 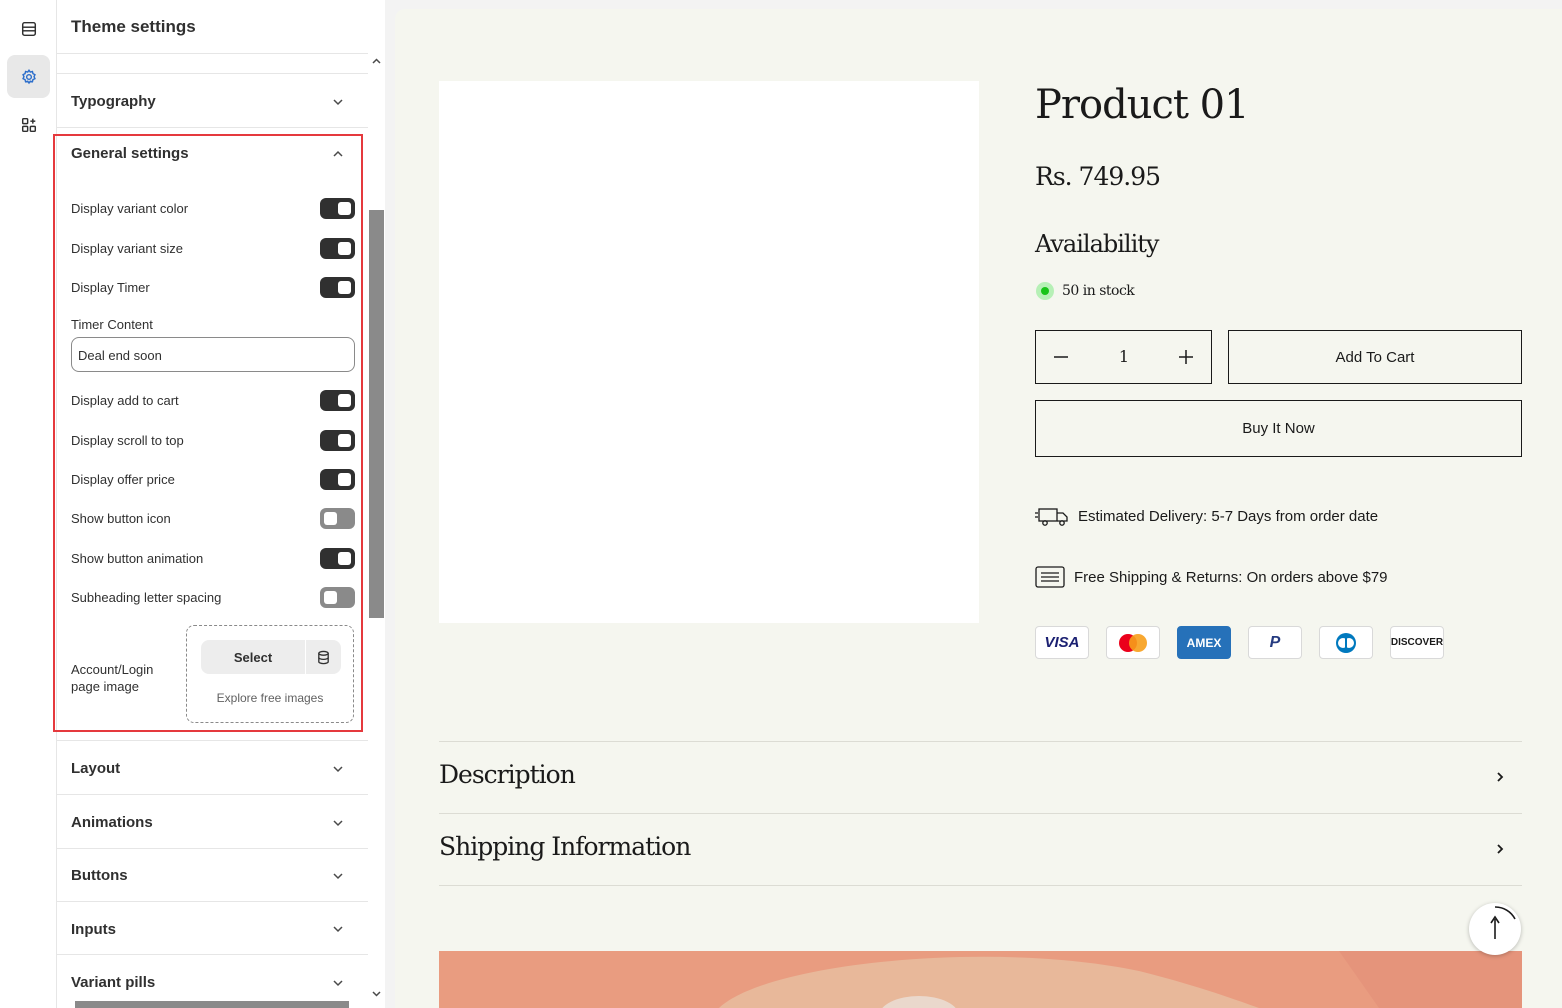 I want to click on section-label: Buttons, so click(x=99, y=875).